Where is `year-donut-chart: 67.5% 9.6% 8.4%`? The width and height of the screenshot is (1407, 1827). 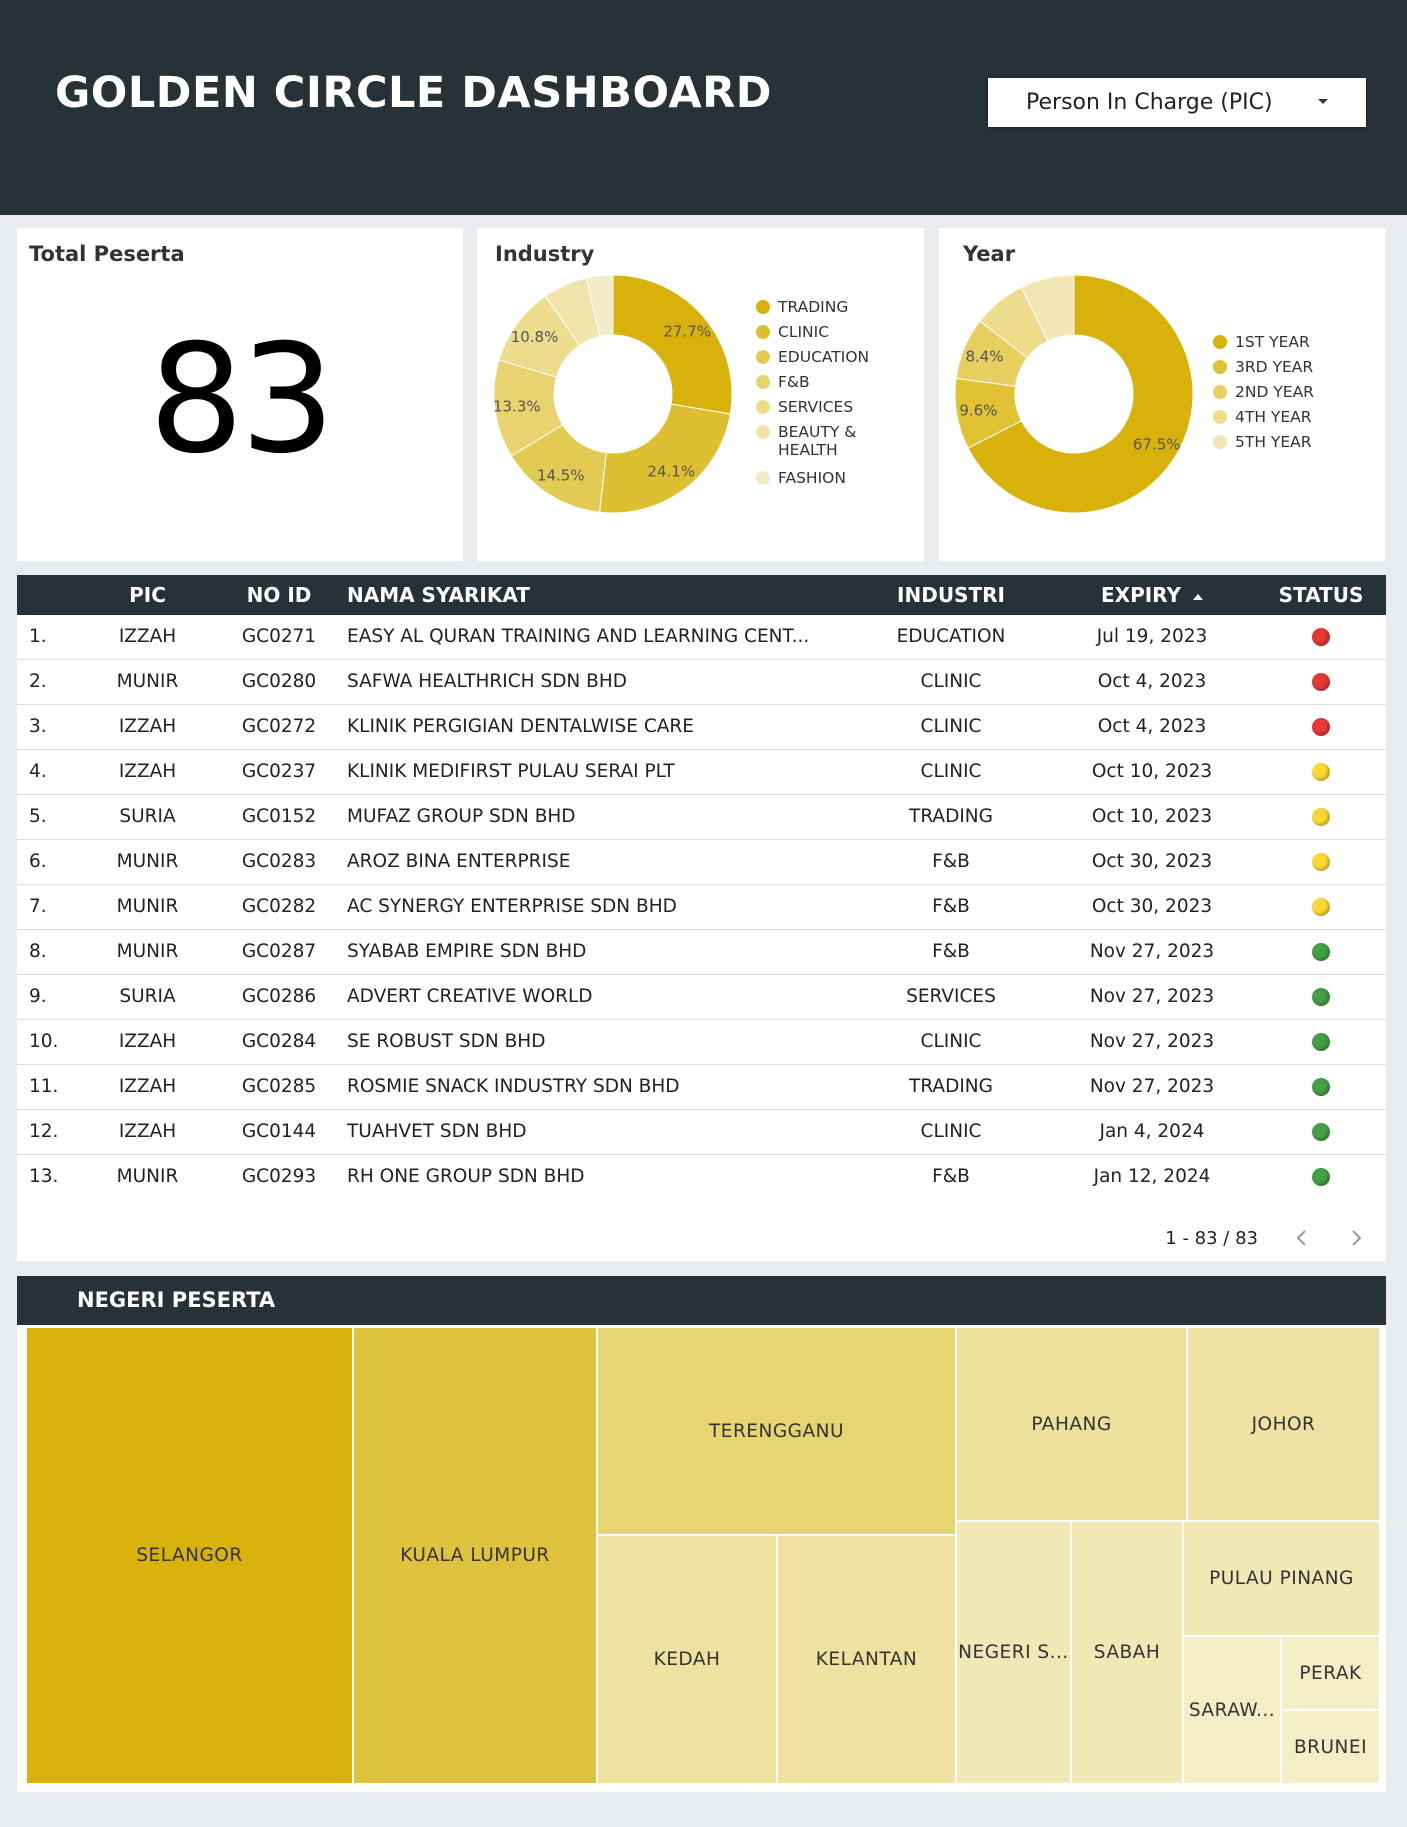
year-donut-chart: 67.5% 9.6% 8.4% is located at coordinates (1074, 394).